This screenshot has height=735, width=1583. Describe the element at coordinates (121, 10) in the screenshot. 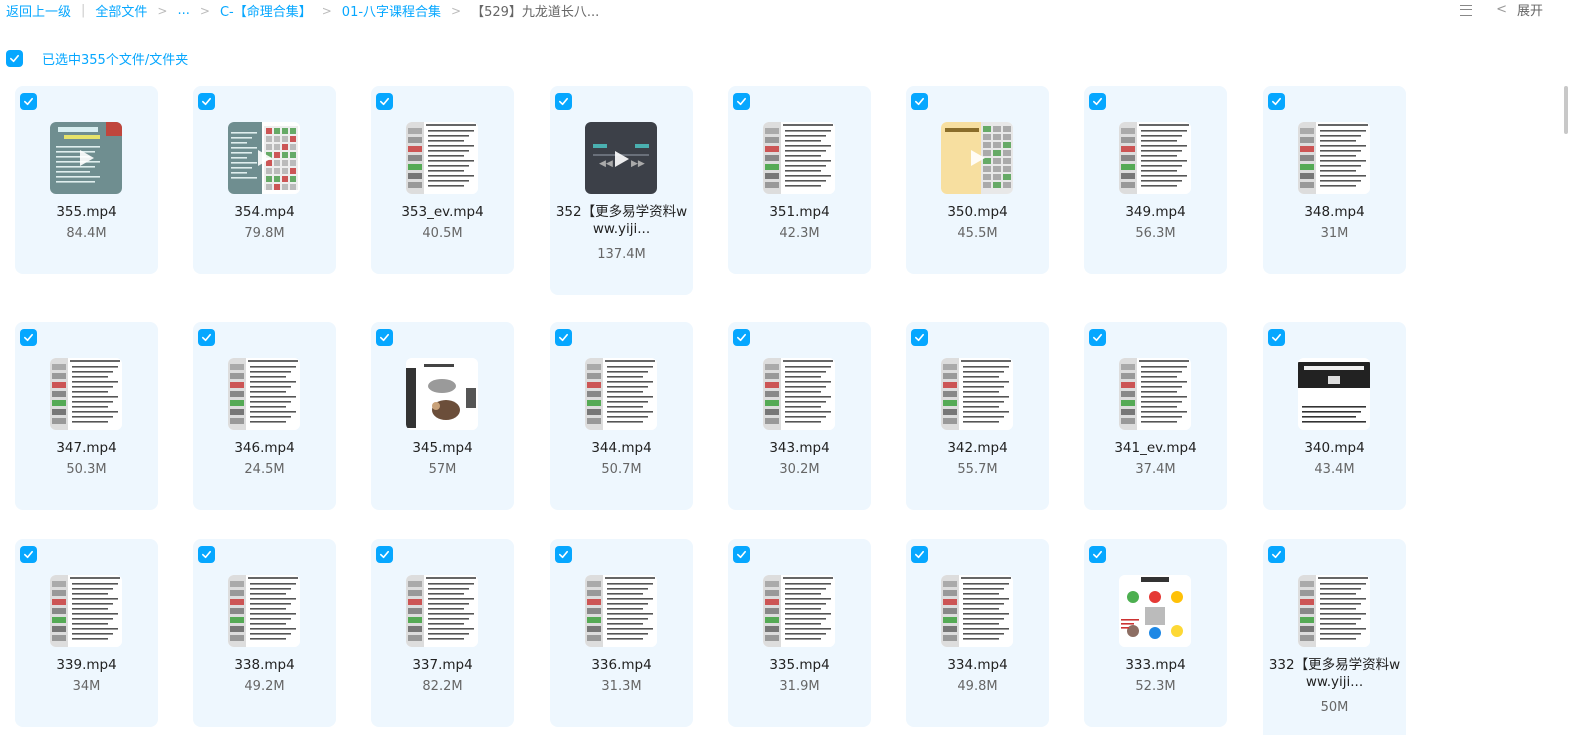

I see `breadcrumb-all-files: 全部文件` at that location.